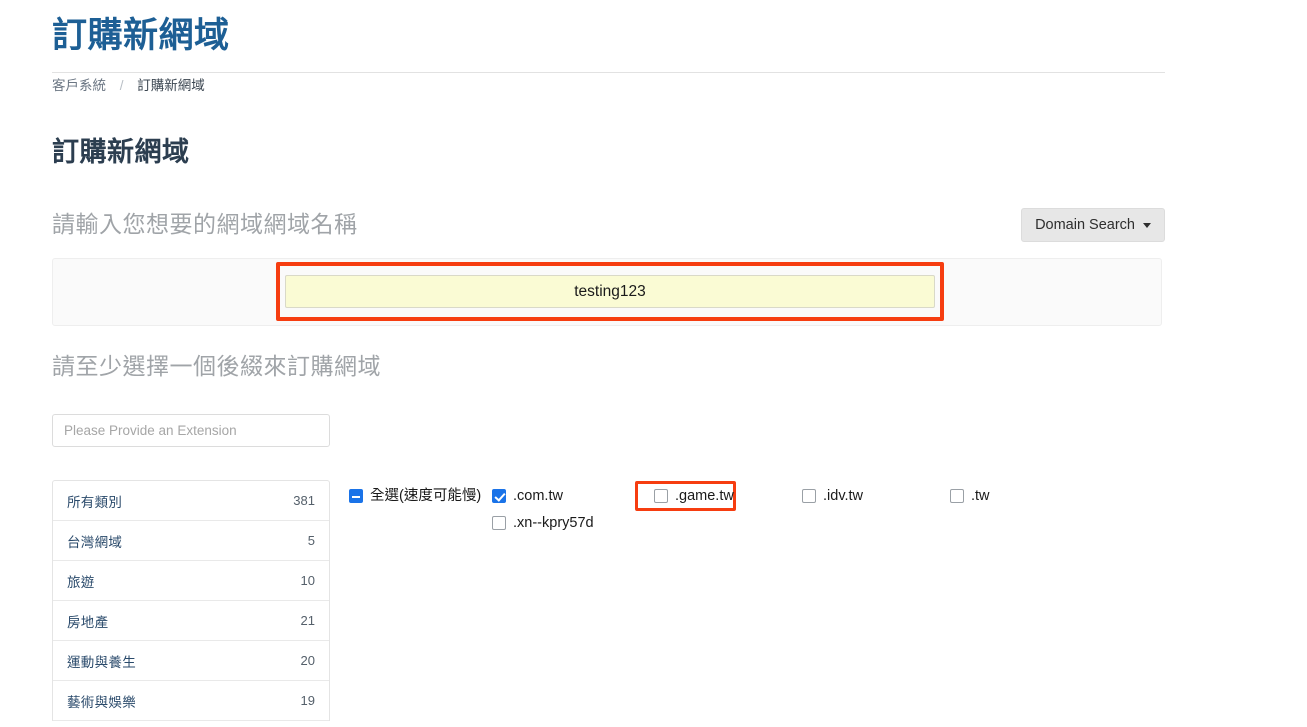  I want to click on extension-option-label: .game.tw, so click(704, 496).